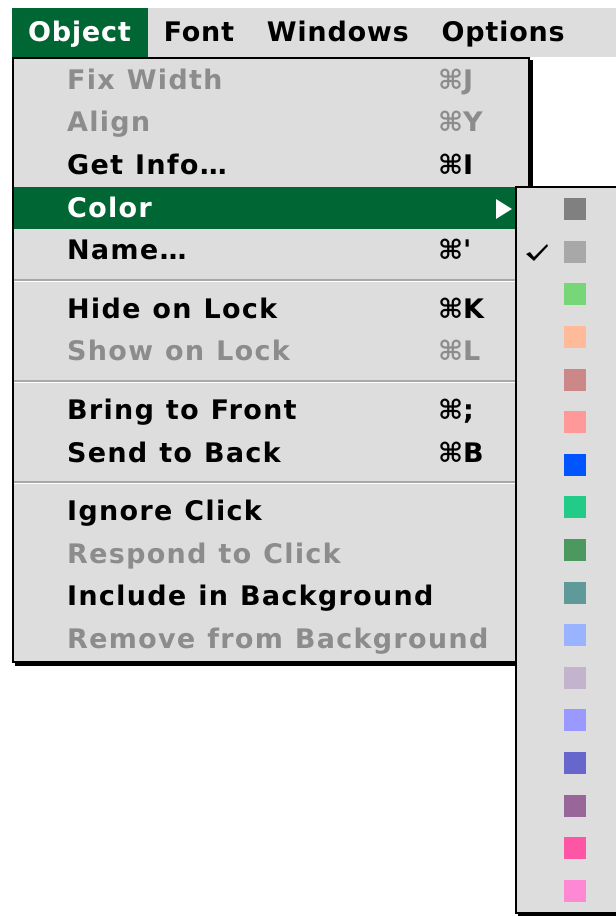 The width and height of the screenshot is (616, 916). I want to click on menu-item-label: Ignore Click, so click(165, 512).